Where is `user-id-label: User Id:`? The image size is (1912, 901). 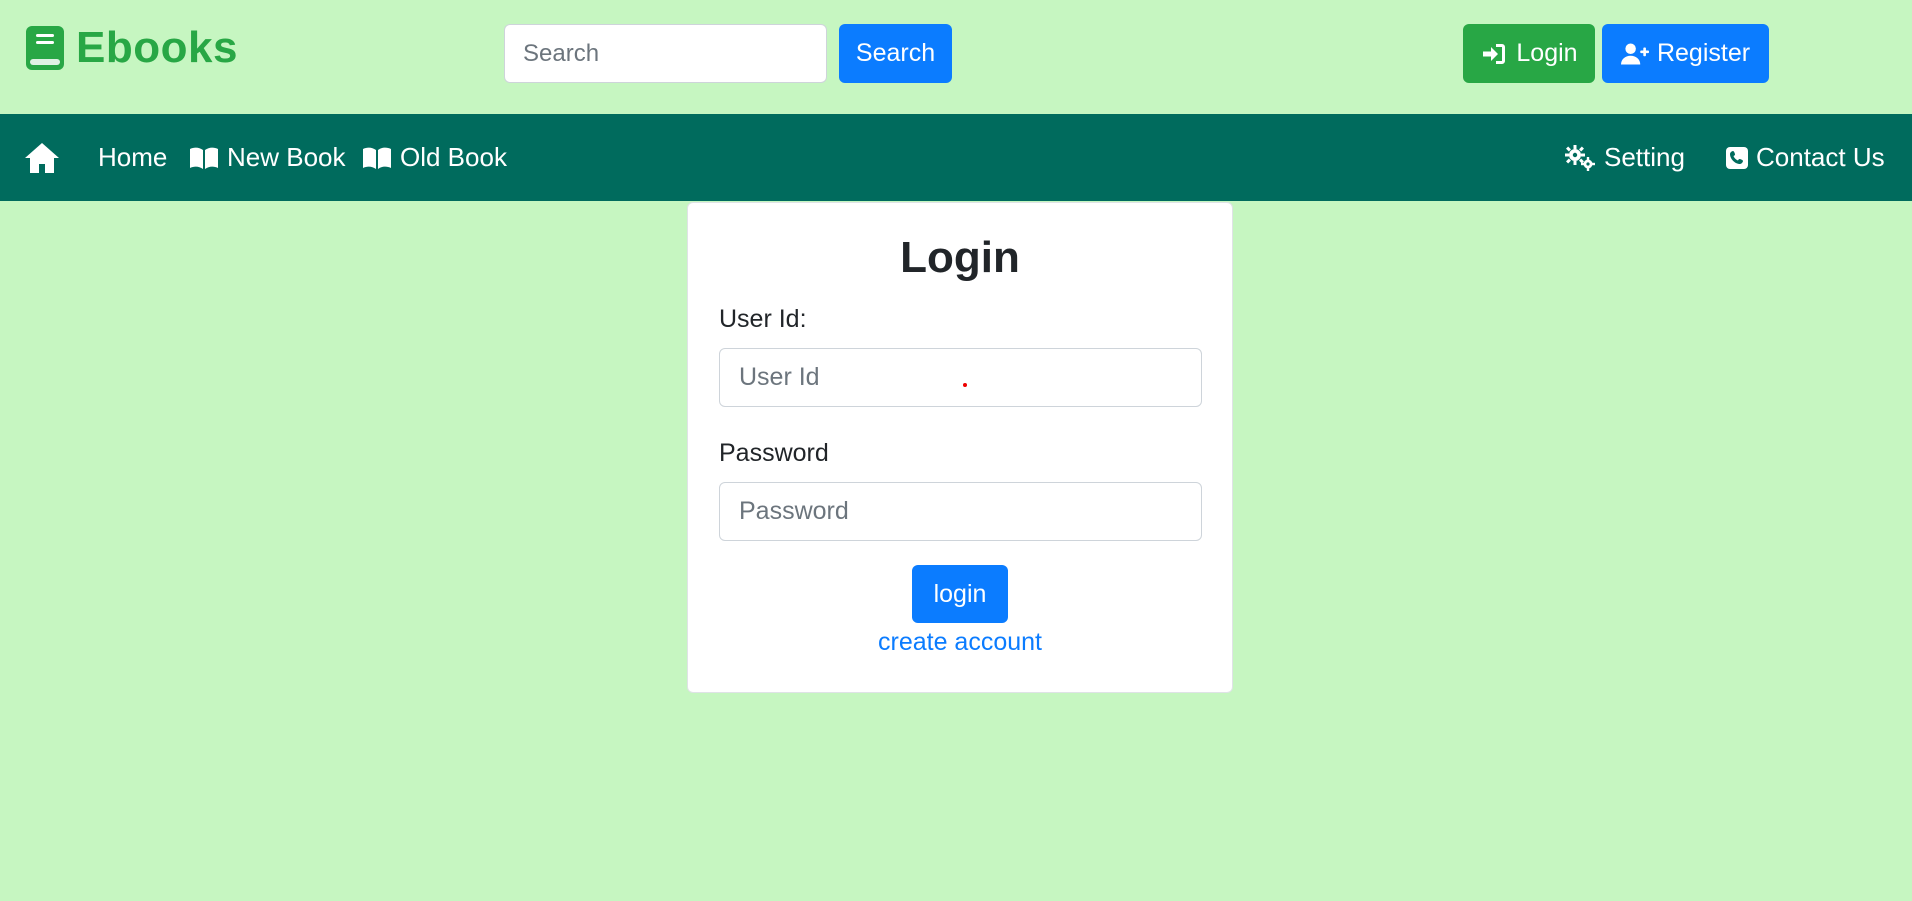 user-id-label: User Id: is located at coordinates (763, 319).